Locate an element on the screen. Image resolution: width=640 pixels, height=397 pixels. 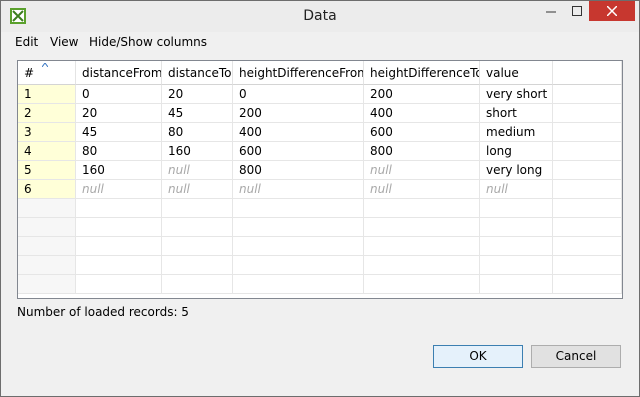
cell-value: long is located at coordinates (516, 151).